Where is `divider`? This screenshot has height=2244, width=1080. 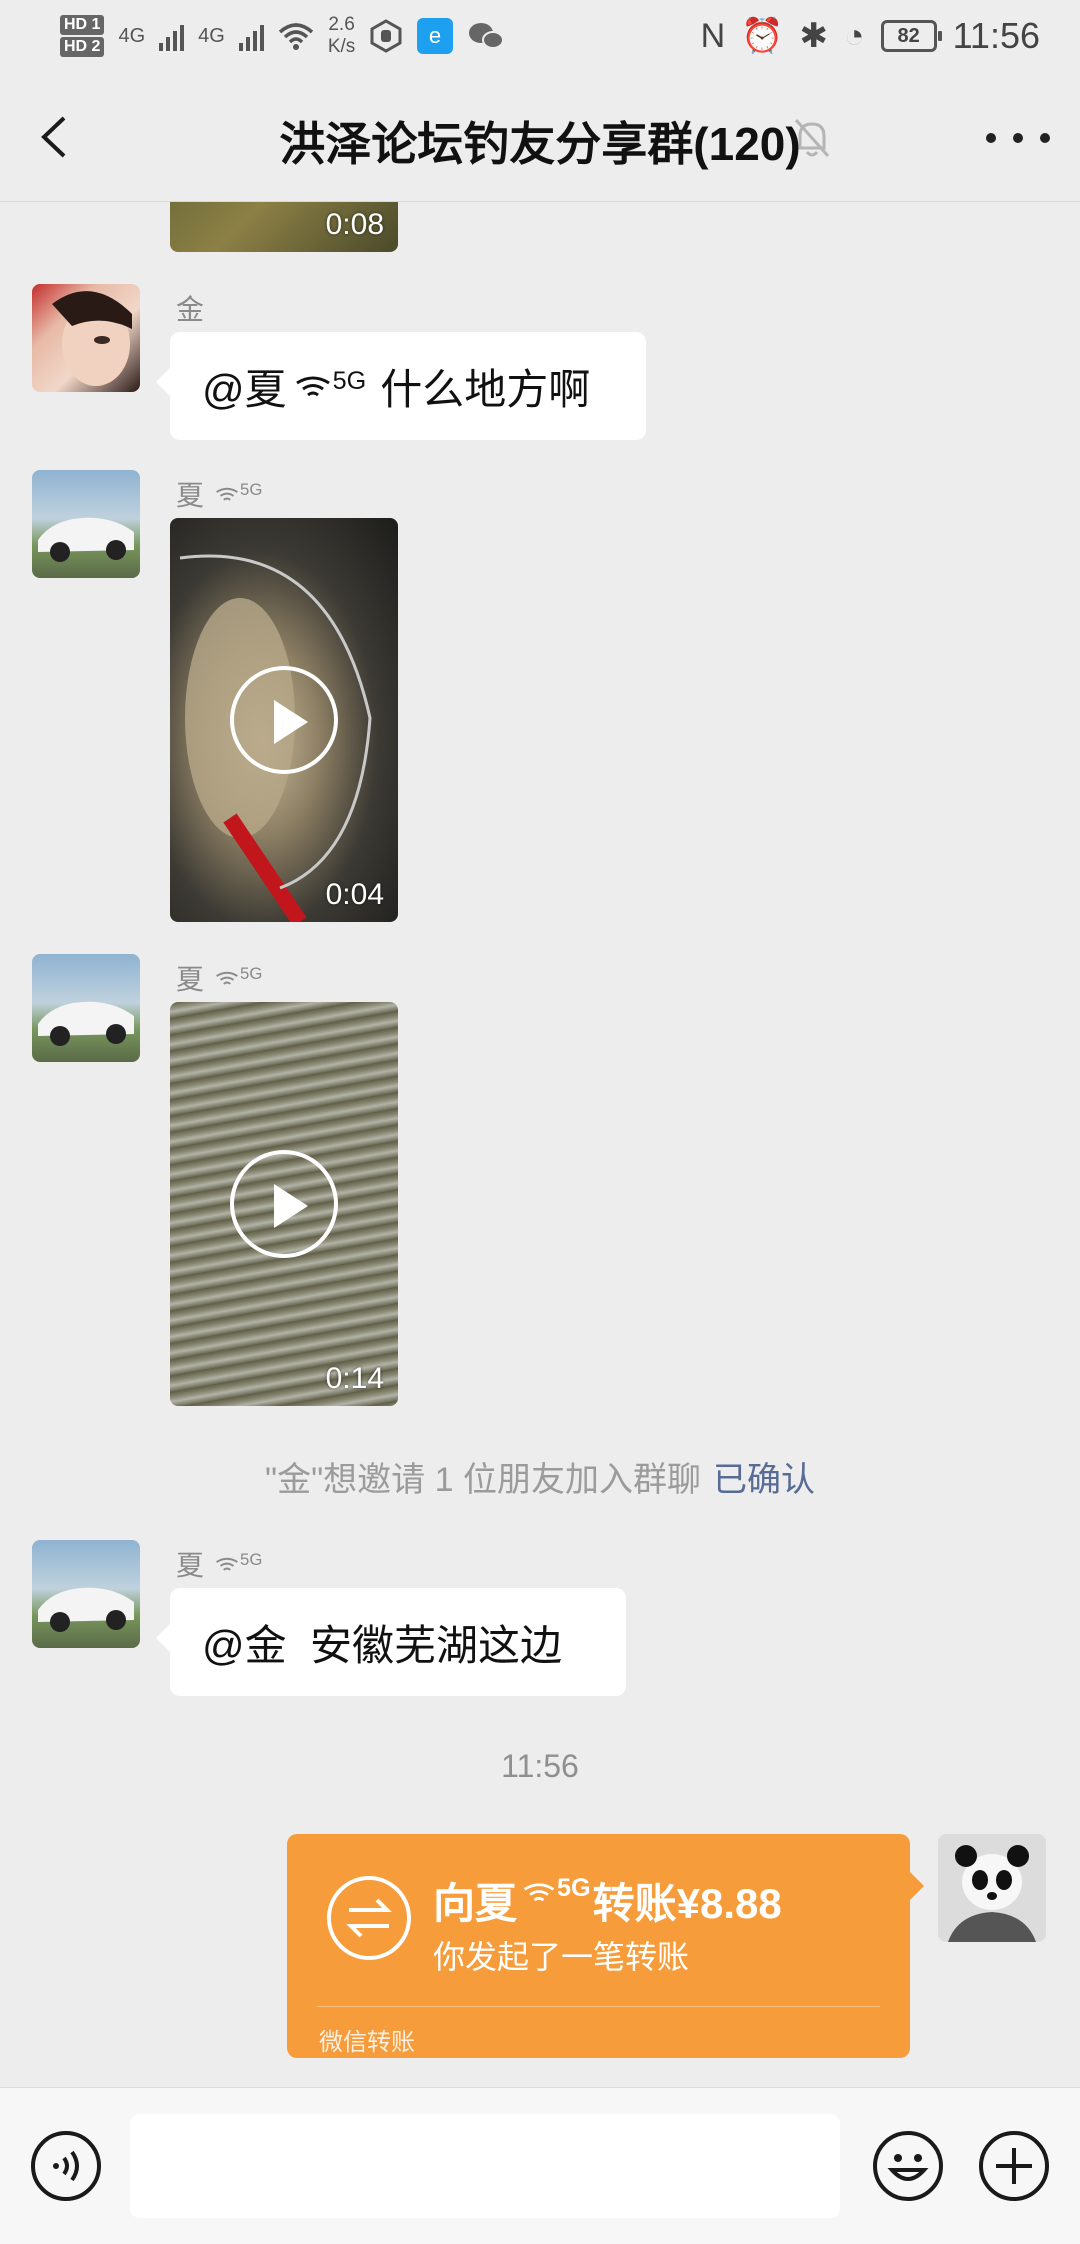 divider is located at coordinates (598, 2006).